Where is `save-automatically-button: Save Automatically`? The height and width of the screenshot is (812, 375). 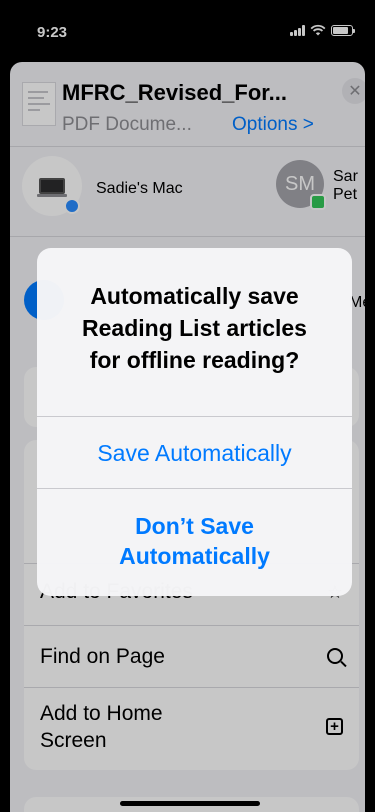 save-automatically-button: Save Automatically is located at coordinates (194, 452).